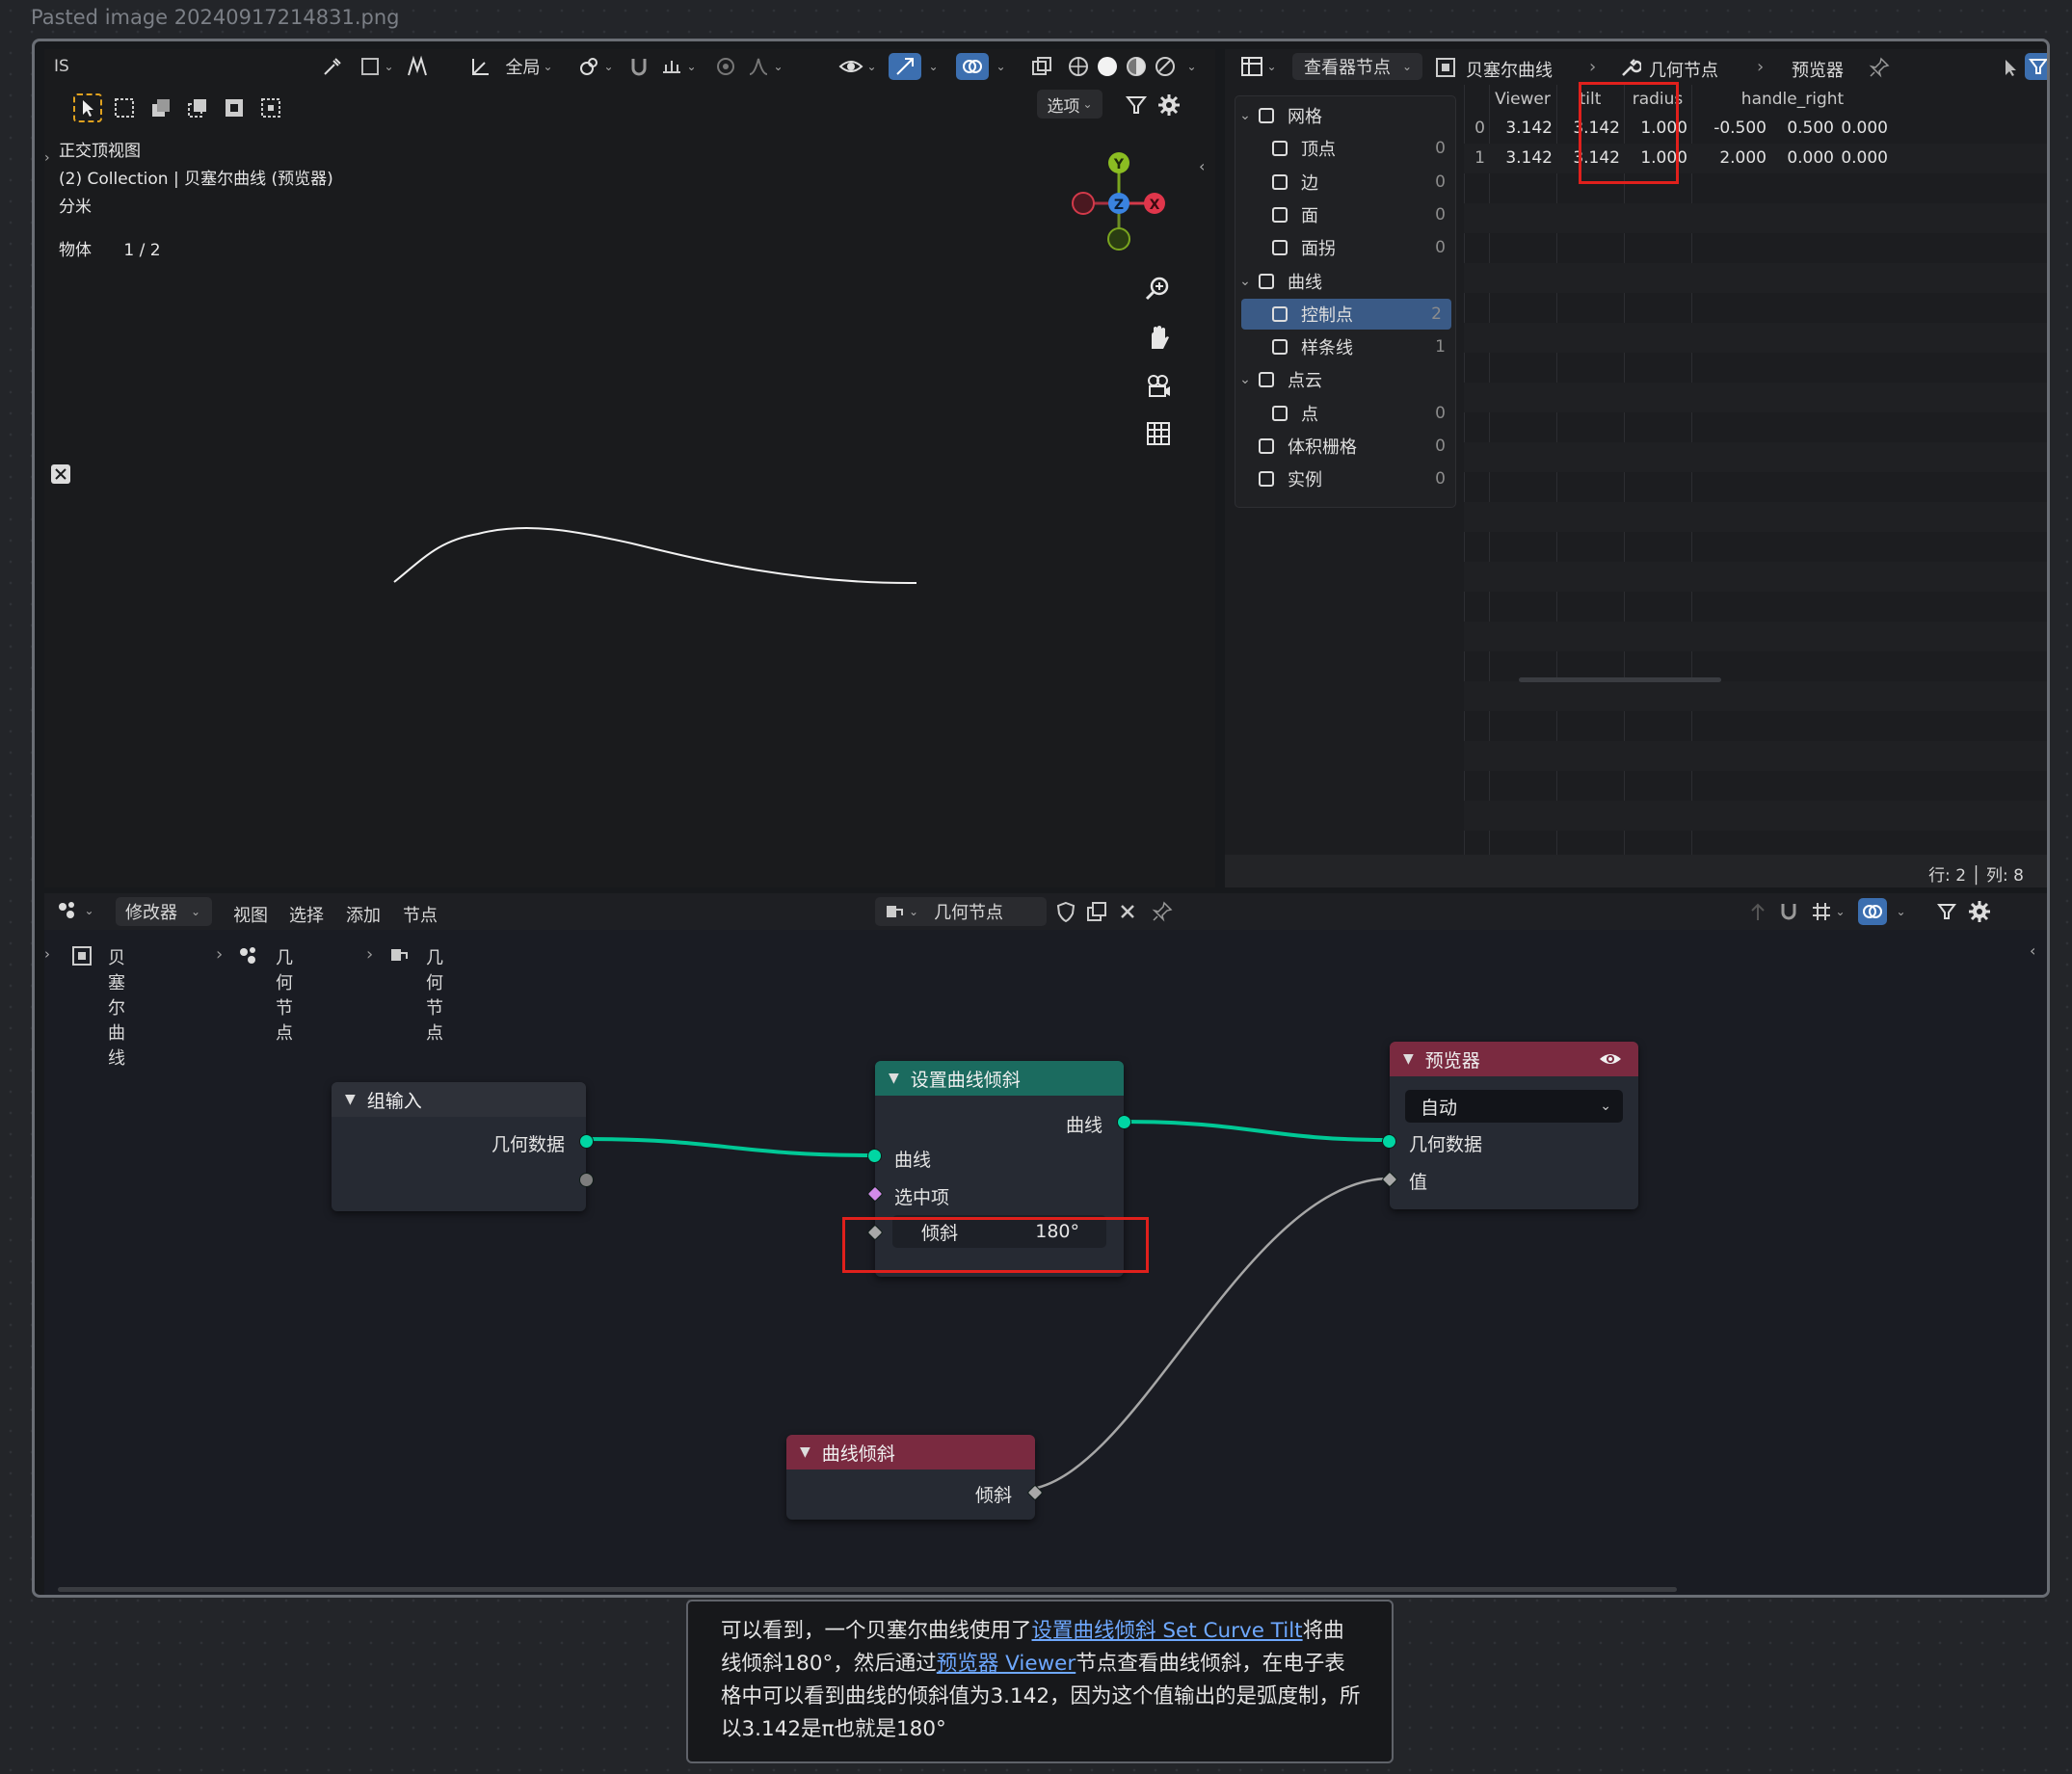 The image size is (2072, 1774). Describe the element at coordinates (910, 1452) in the screenshot. I see `node-header: ▼ 曲线倾斜` at that location.